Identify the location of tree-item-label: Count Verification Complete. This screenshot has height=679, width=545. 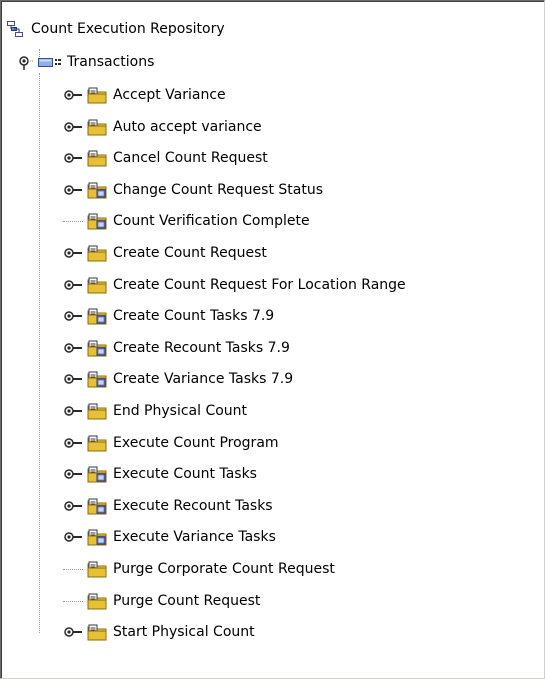
(211, 221).